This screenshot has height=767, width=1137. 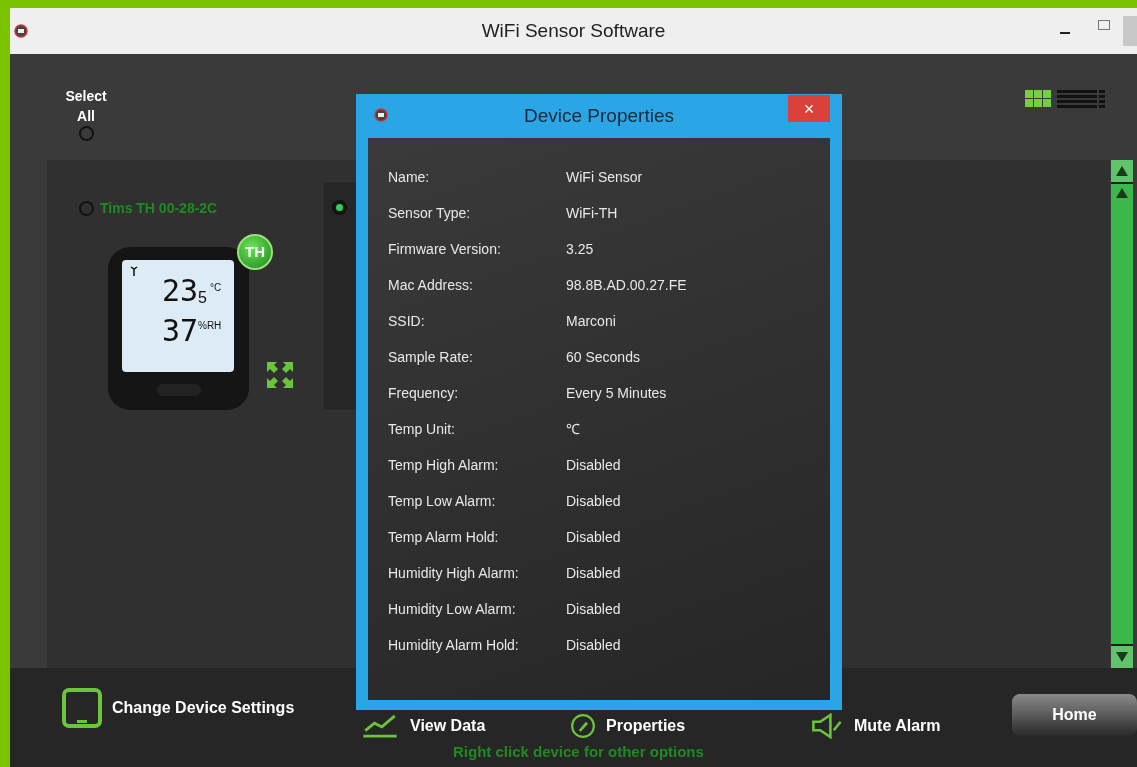 What do you see at coordinates (178, 708) in the screenshot?
I see `toolbar-button: Change Device Settings` at bounding box center [178, 708].